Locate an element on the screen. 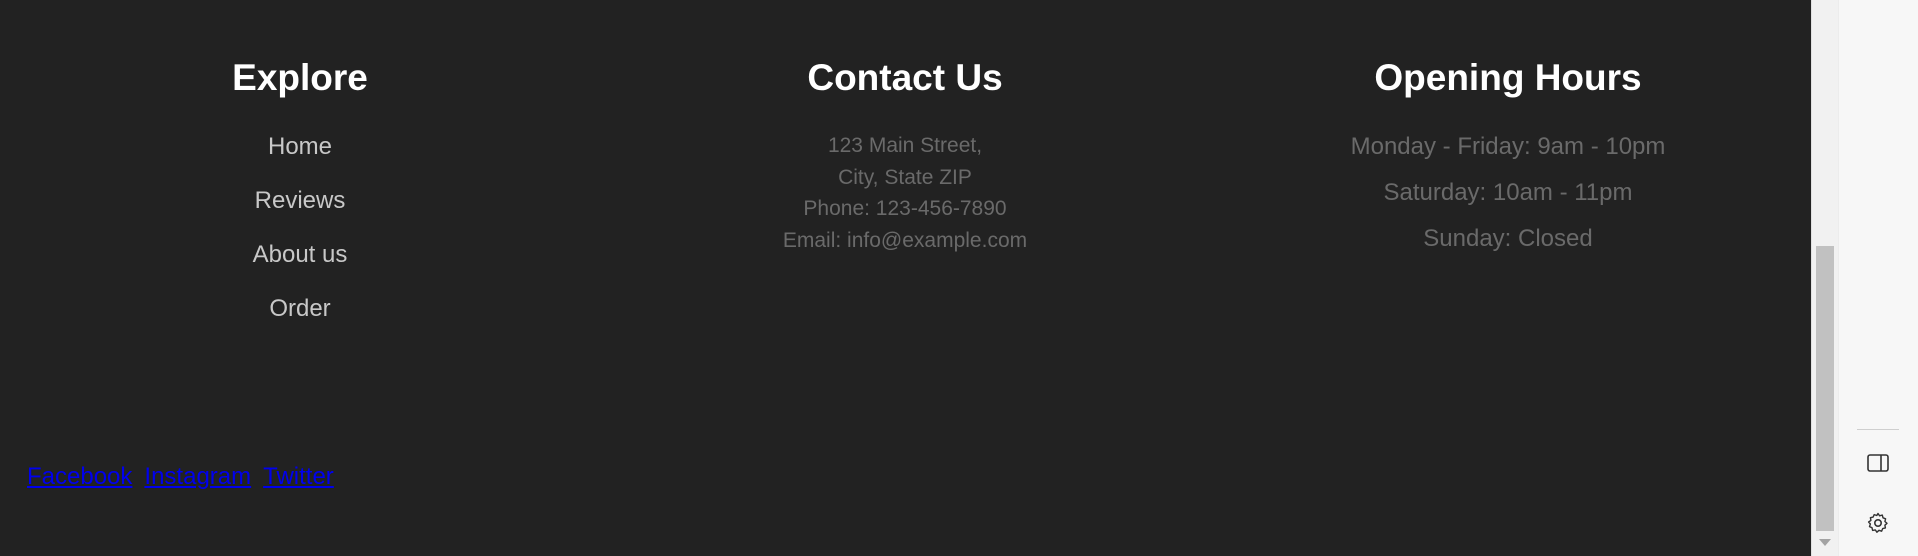  list-item: Order is located at coordinates (300, 319).